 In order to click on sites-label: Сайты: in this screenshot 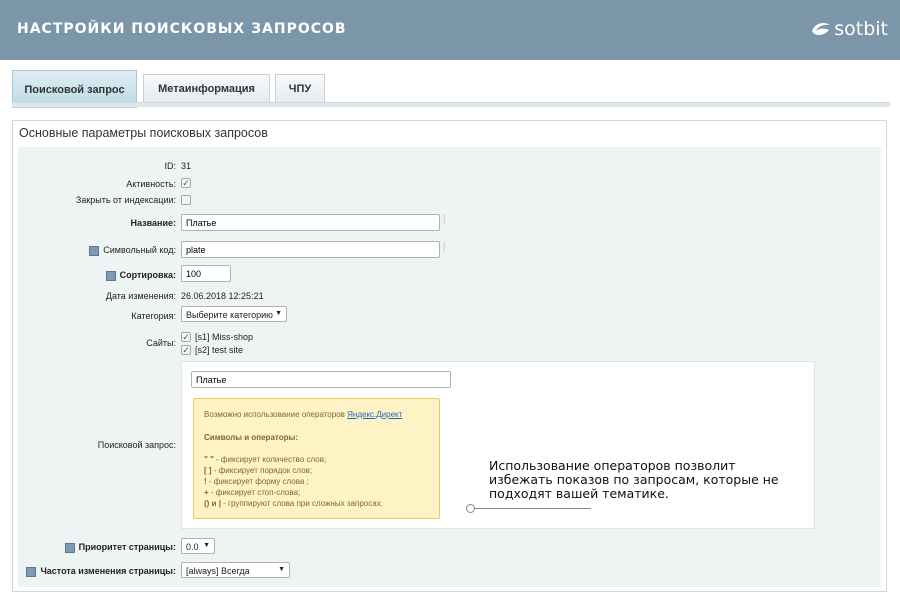, I will do `click(161, 343)`.